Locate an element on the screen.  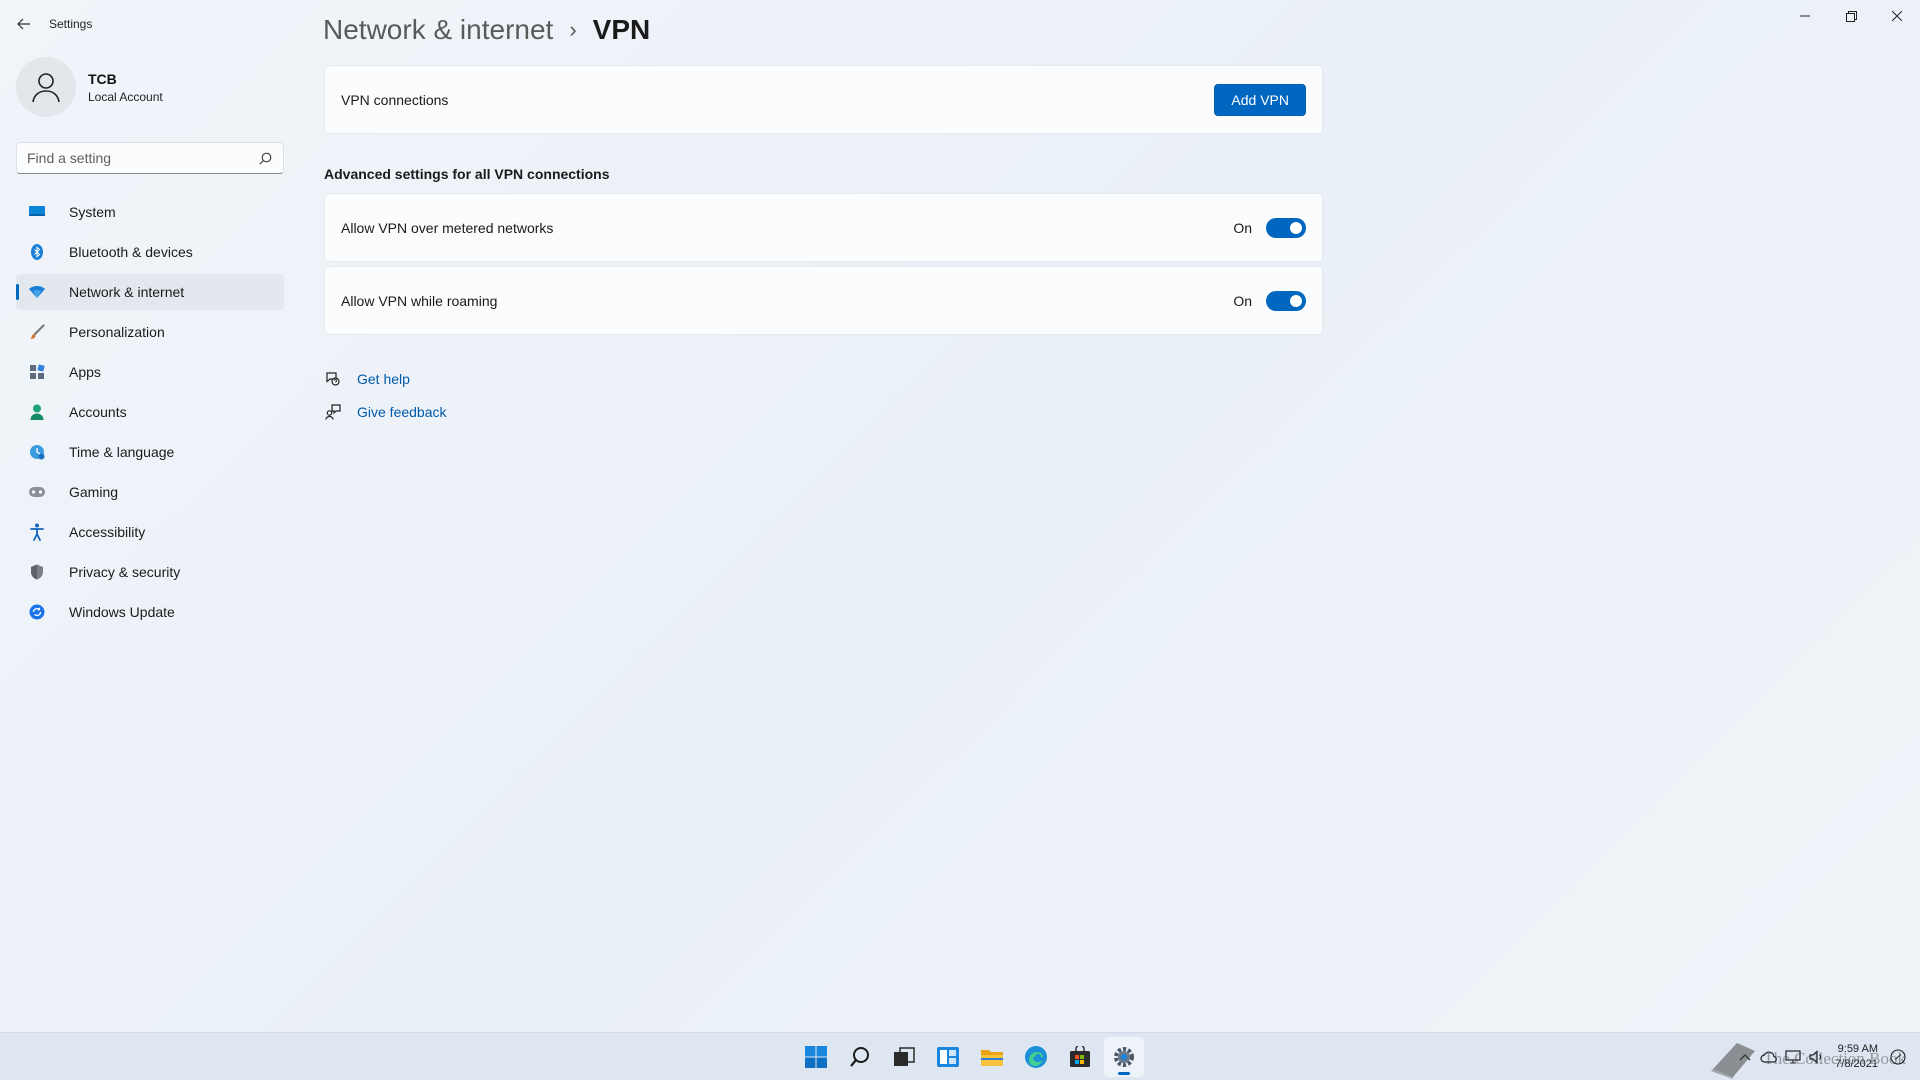
task-view-button is located at coordinates (904, 1057).